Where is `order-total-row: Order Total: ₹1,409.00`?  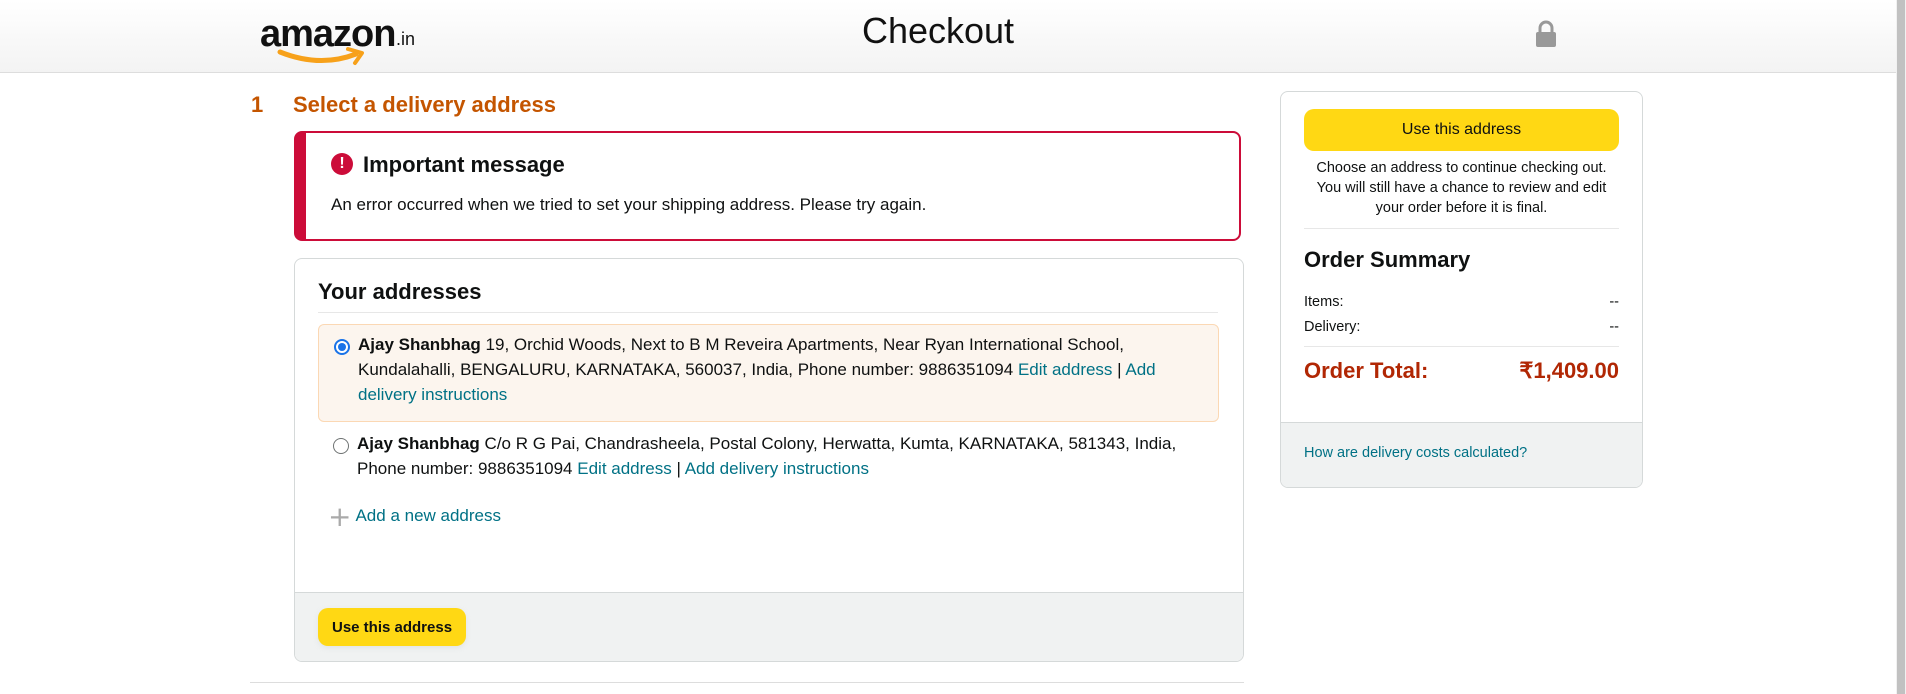 order-total-row: Order Total: ₹1,409.00 is located at coordinates (1461, 371).